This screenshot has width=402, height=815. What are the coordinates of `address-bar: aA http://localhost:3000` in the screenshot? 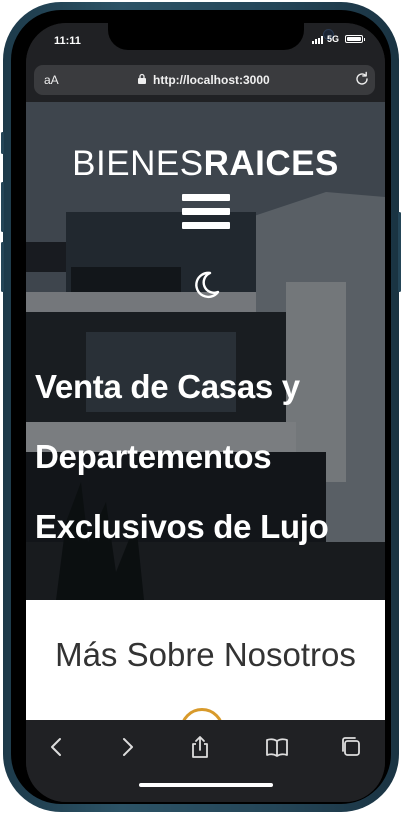 It's located at (204, 80).